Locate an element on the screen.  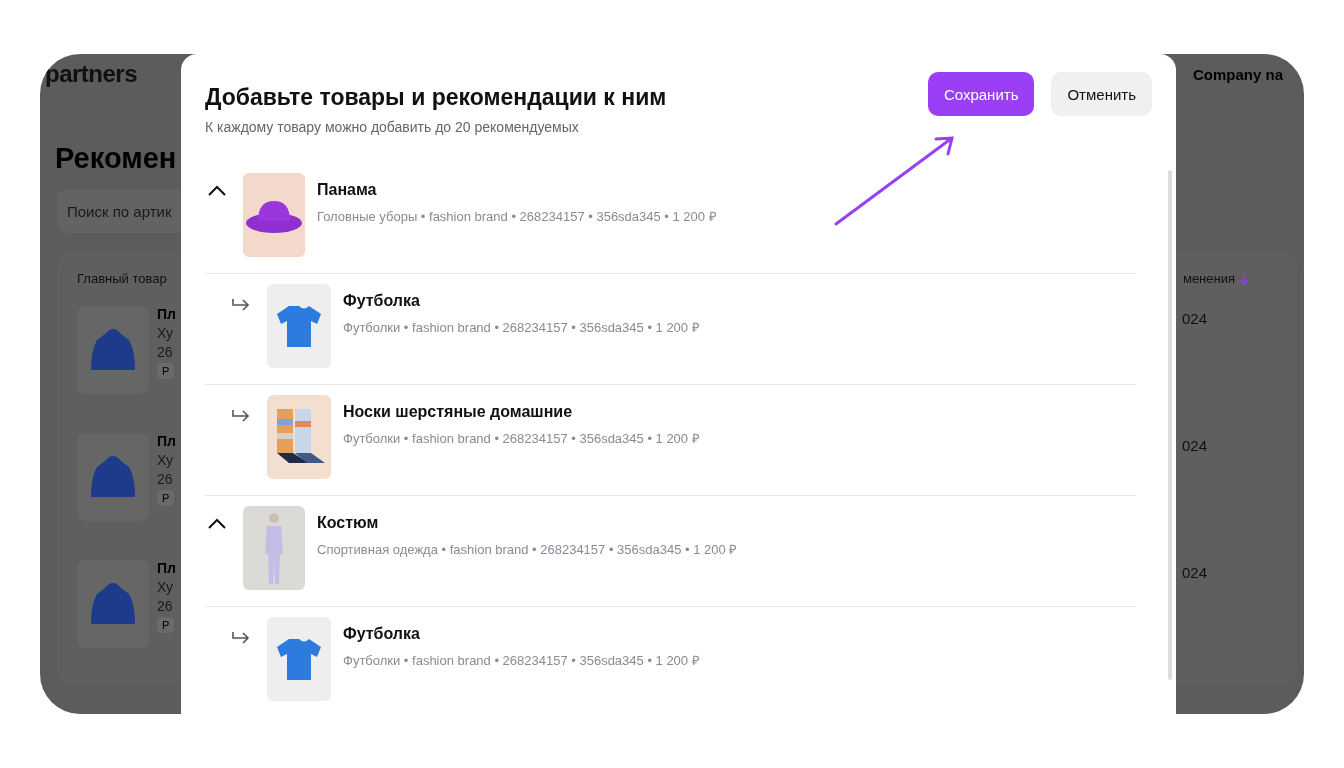
dialog-title: Добавьте товары и рекомендации к ним is located at coordinates (436, 97).